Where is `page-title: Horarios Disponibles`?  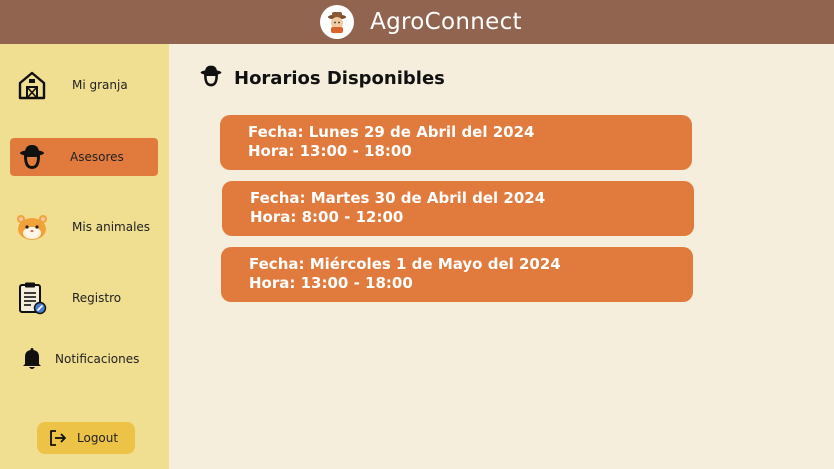
page-title: Horarios Disponibles is located at coordinates (339, 78).